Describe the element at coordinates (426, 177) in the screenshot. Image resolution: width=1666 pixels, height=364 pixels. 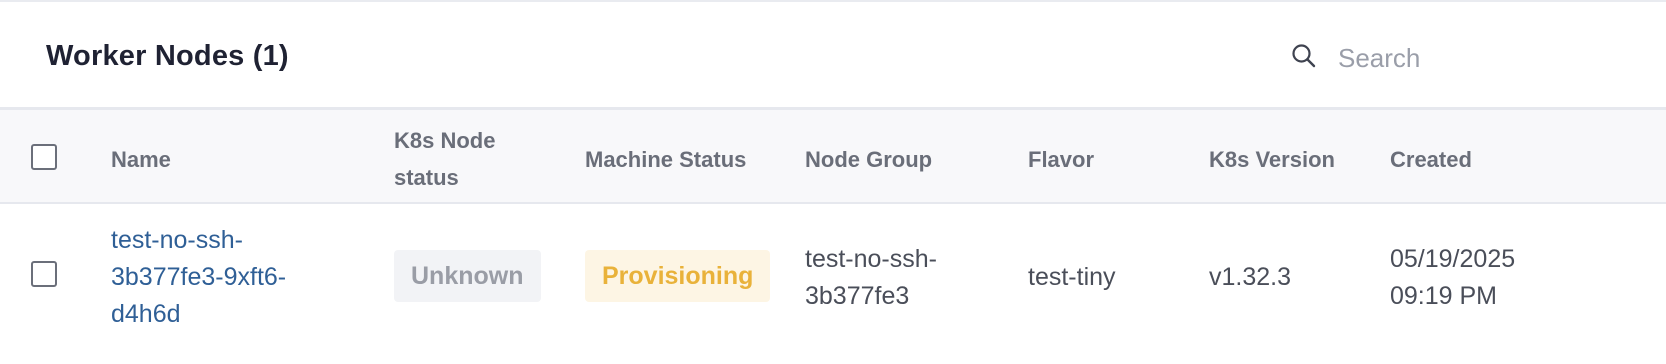
I see `column-header-k8s-node-status-line2: status` at that location.